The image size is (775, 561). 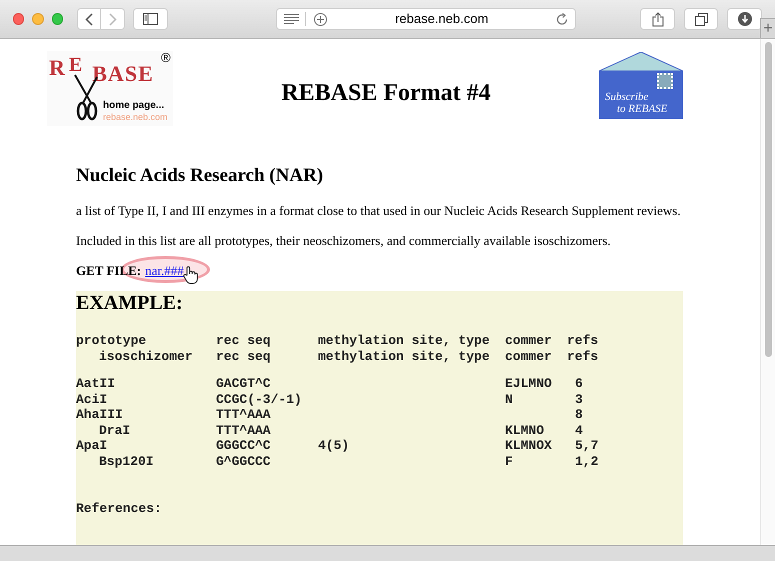 What do you see at coordinates (99, 414) in the screenshot?
I see `table-cell: AhaIII` at bounding box center [99, 414].